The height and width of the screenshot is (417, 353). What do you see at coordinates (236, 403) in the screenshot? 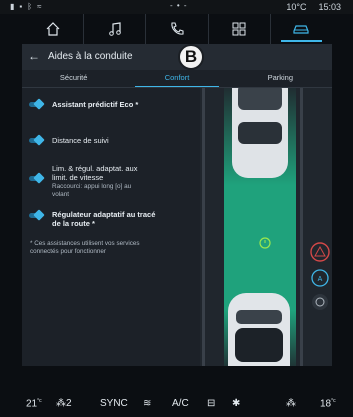
I see `fan-icon: ✱` at bounding box center [236, 403].